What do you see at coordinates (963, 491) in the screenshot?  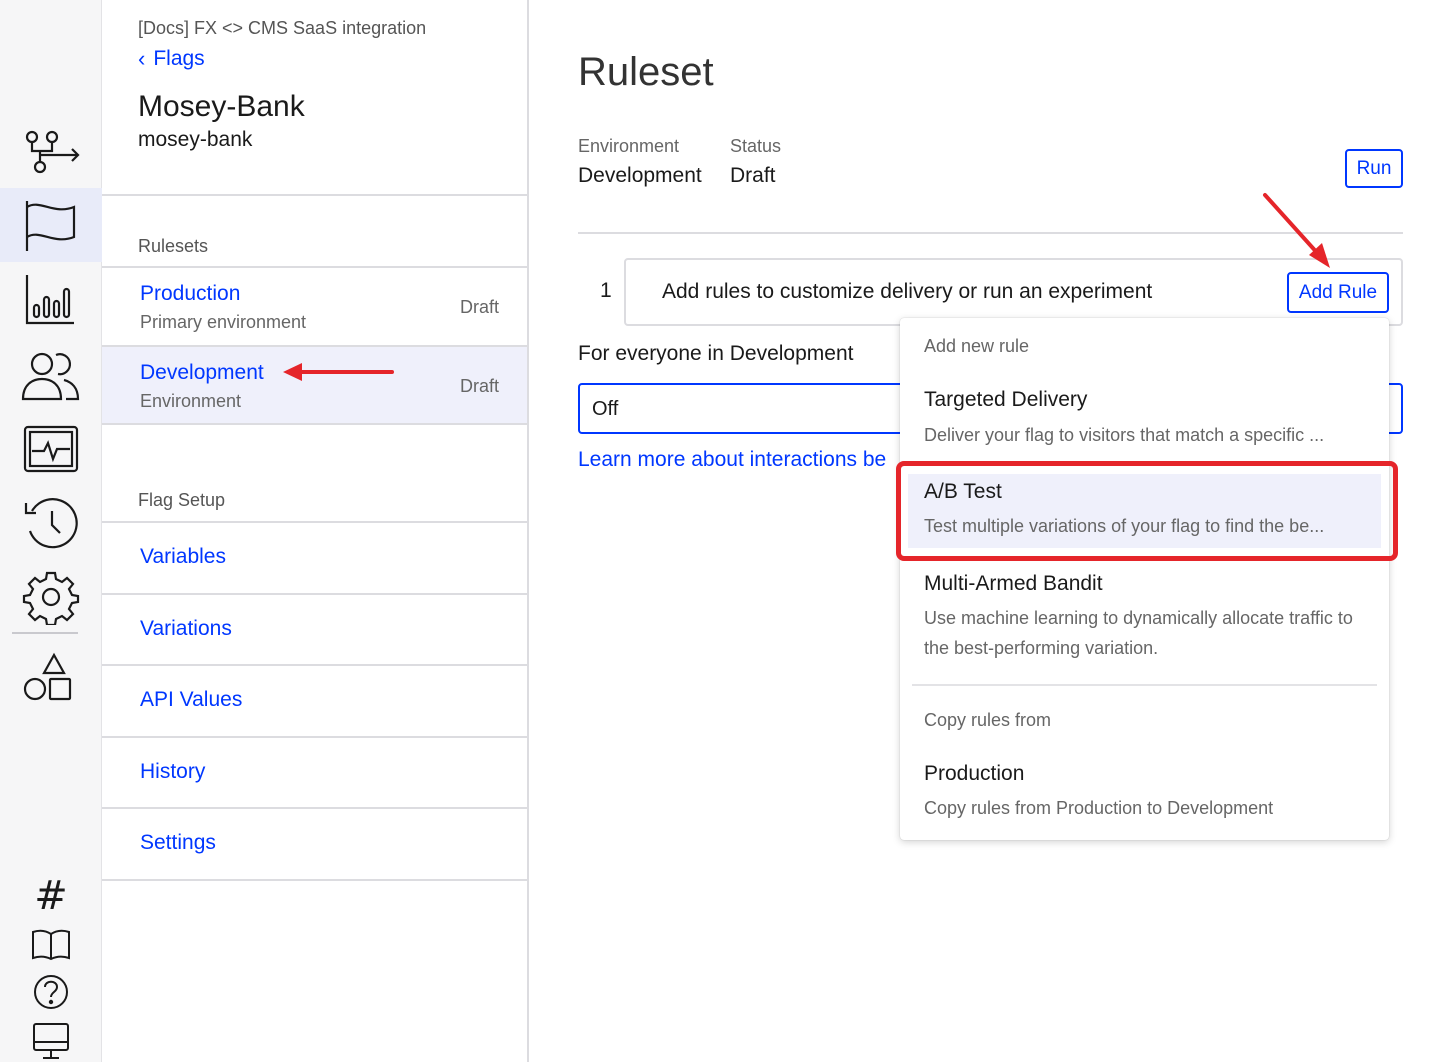 I see `menu-item-title: A/B Test` at bounding box center [963, 491].